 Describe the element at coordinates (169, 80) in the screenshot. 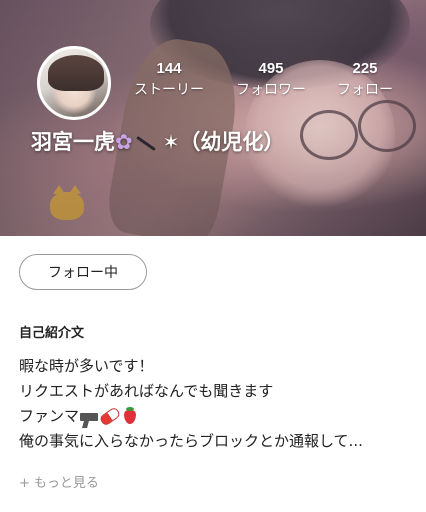

I see `stat-stories: 144 ストーリー` at that location.